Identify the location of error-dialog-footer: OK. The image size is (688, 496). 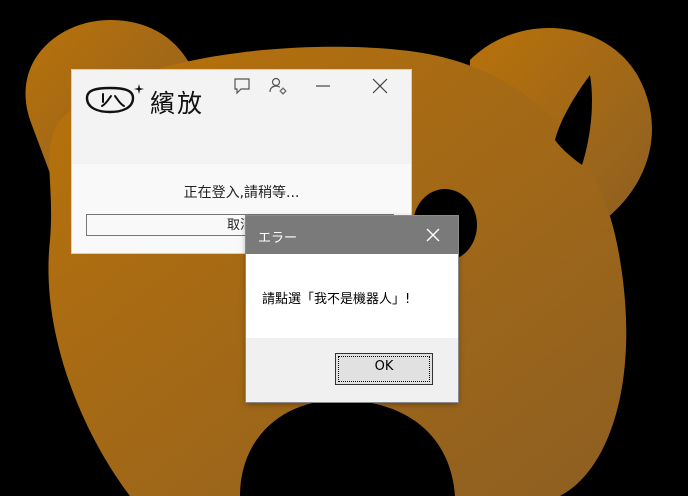
(352, 370).